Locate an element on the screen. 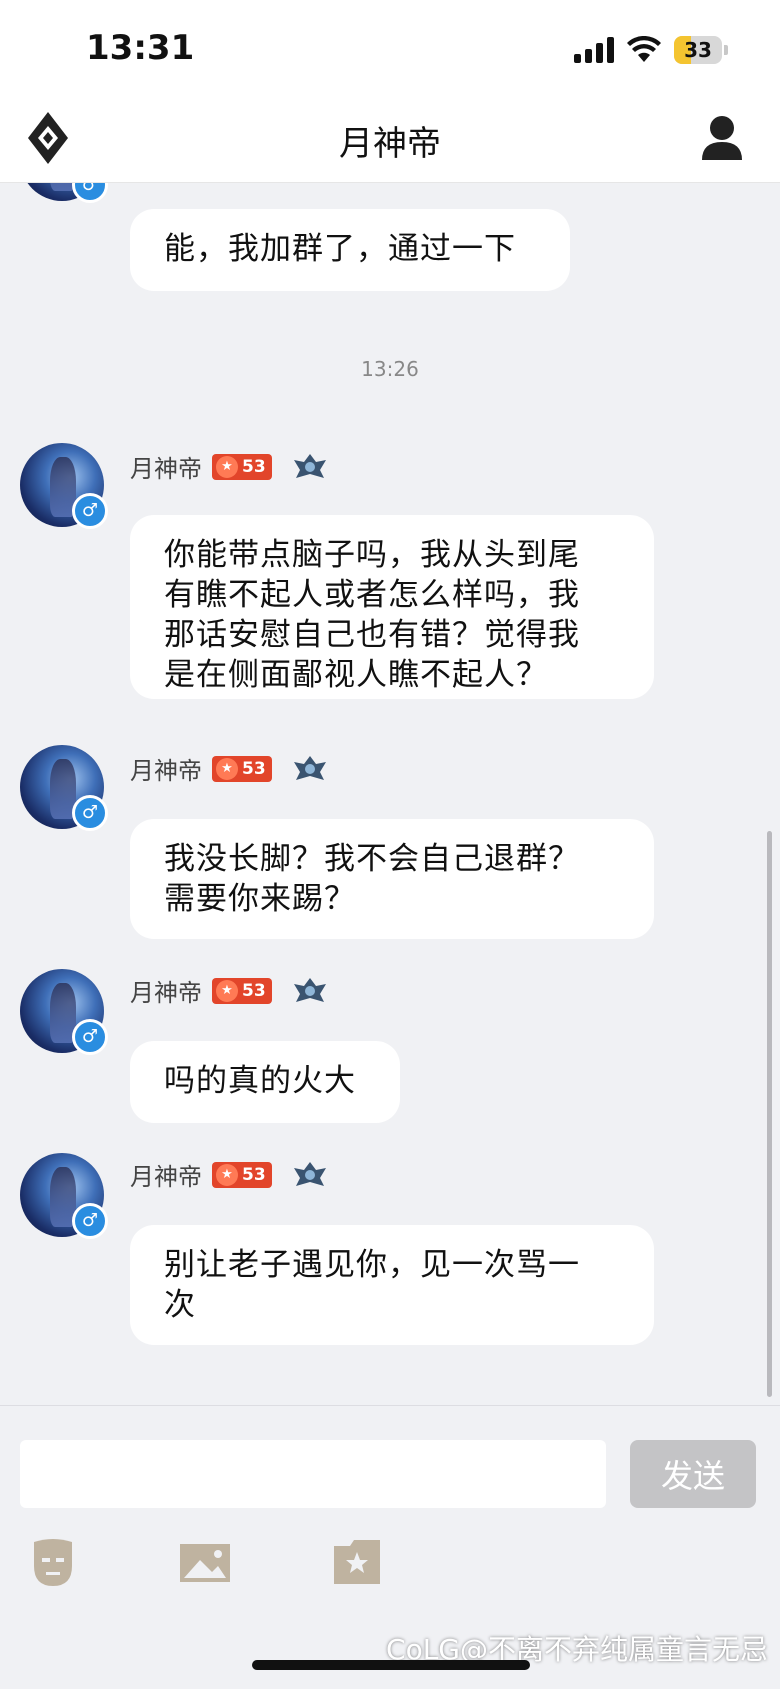  message-line: 你能带点脑子吗，我从头到尾 is located at coordinates (372, 555).